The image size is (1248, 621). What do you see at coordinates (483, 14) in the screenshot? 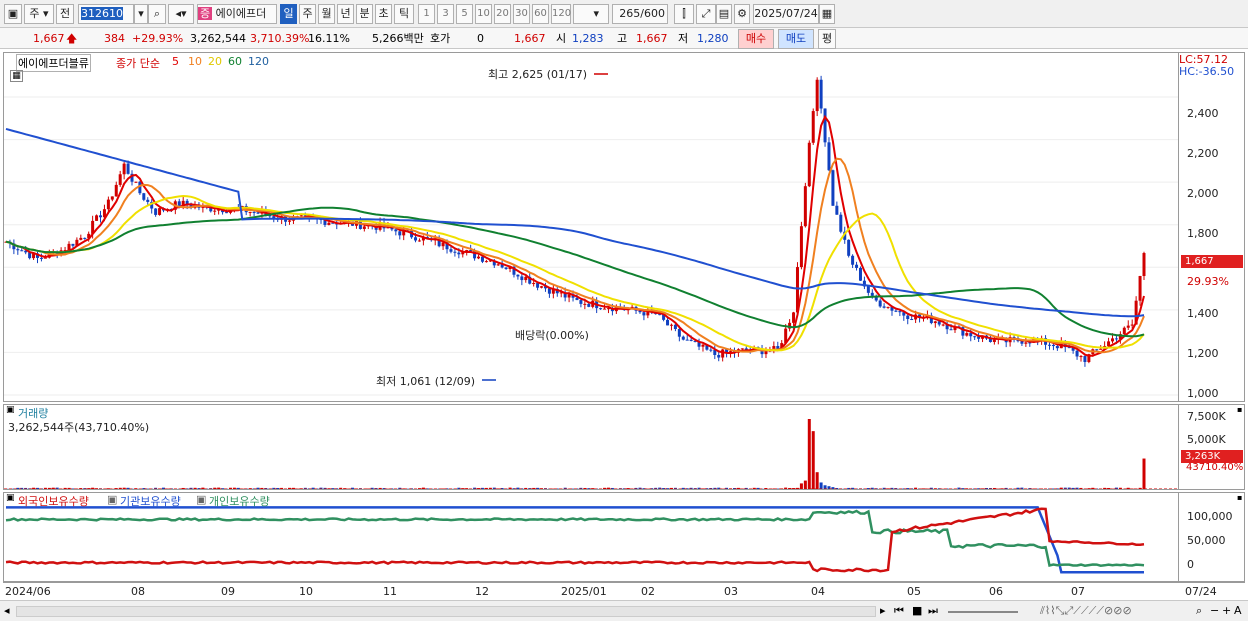
I see `interval-10-button: 10` at bounding box center [483, 14].